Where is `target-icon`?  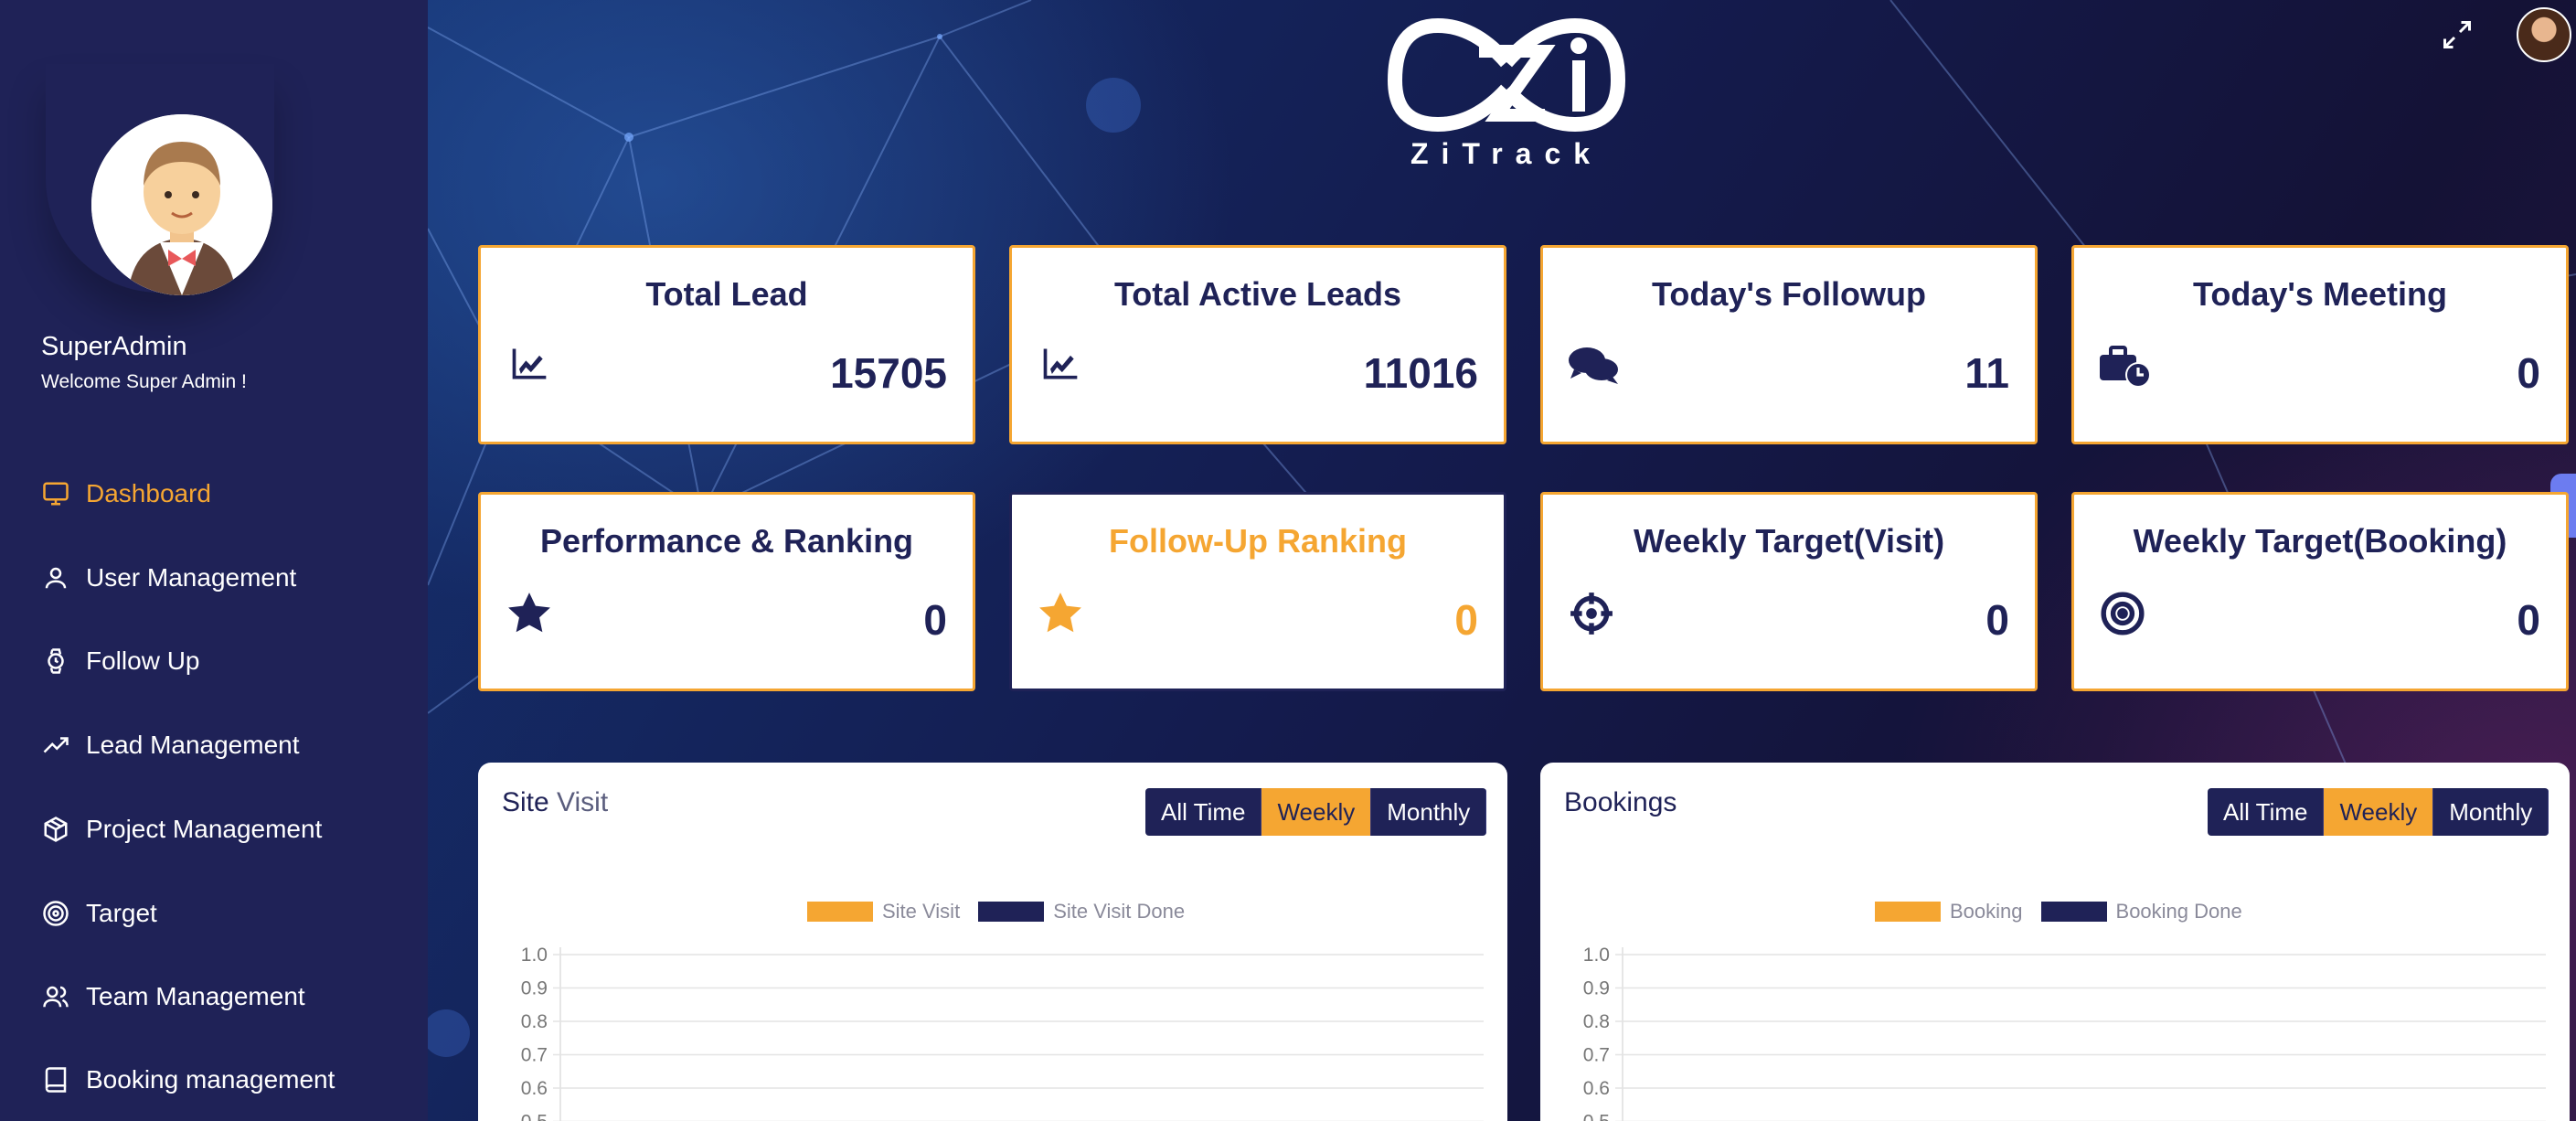
target-icon is located at coordinates (55, 913).